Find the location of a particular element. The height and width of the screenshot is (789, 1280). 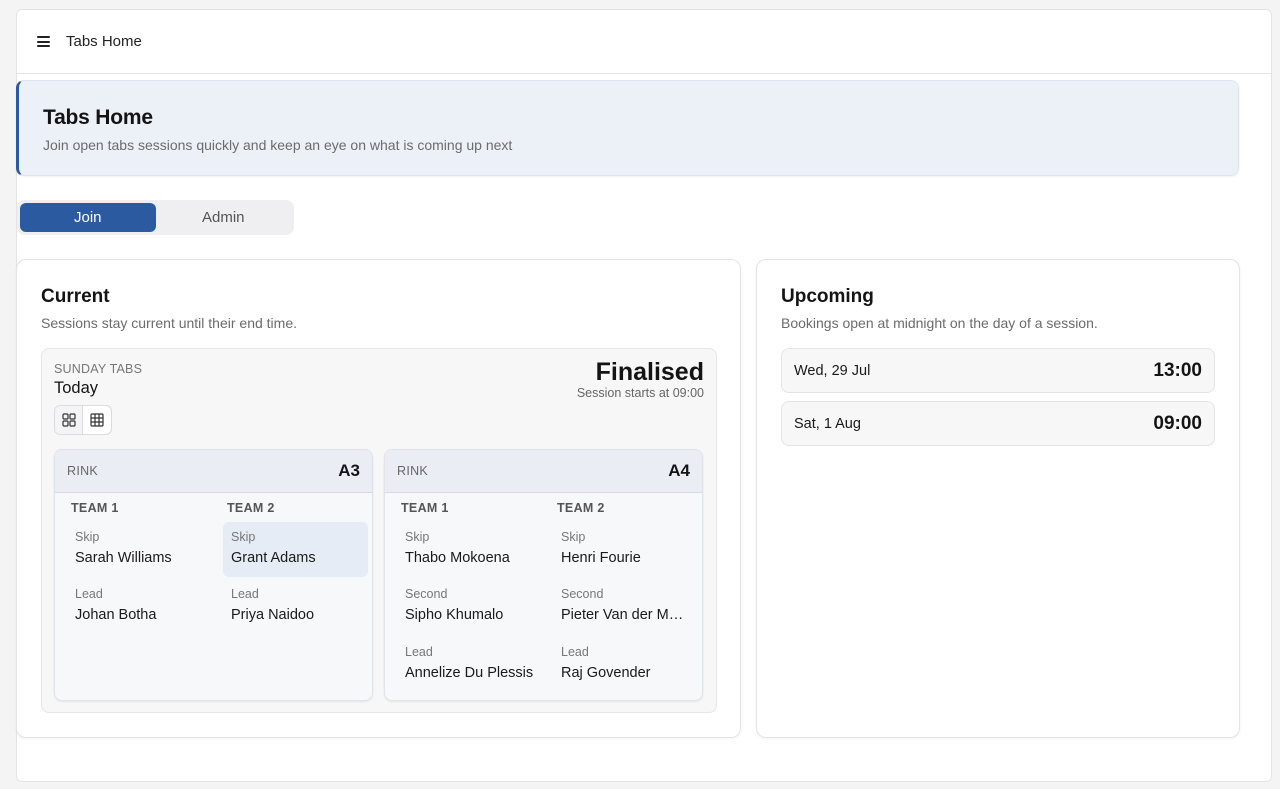

view-switcher is located at coordinates (83, 420).